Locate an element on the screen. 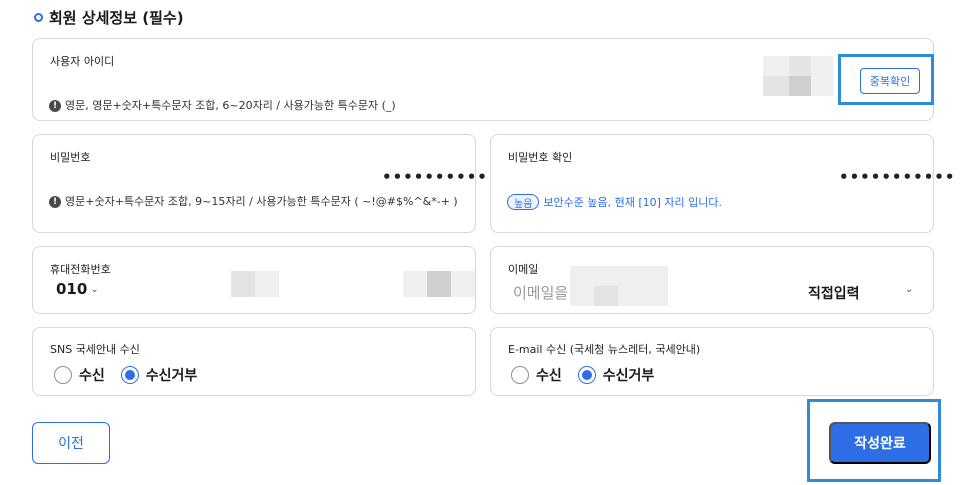 Image resolution: width=966 pixels, height=485 pixels. sns-radio-receive: 수신 is located at coordinates (79, 375).